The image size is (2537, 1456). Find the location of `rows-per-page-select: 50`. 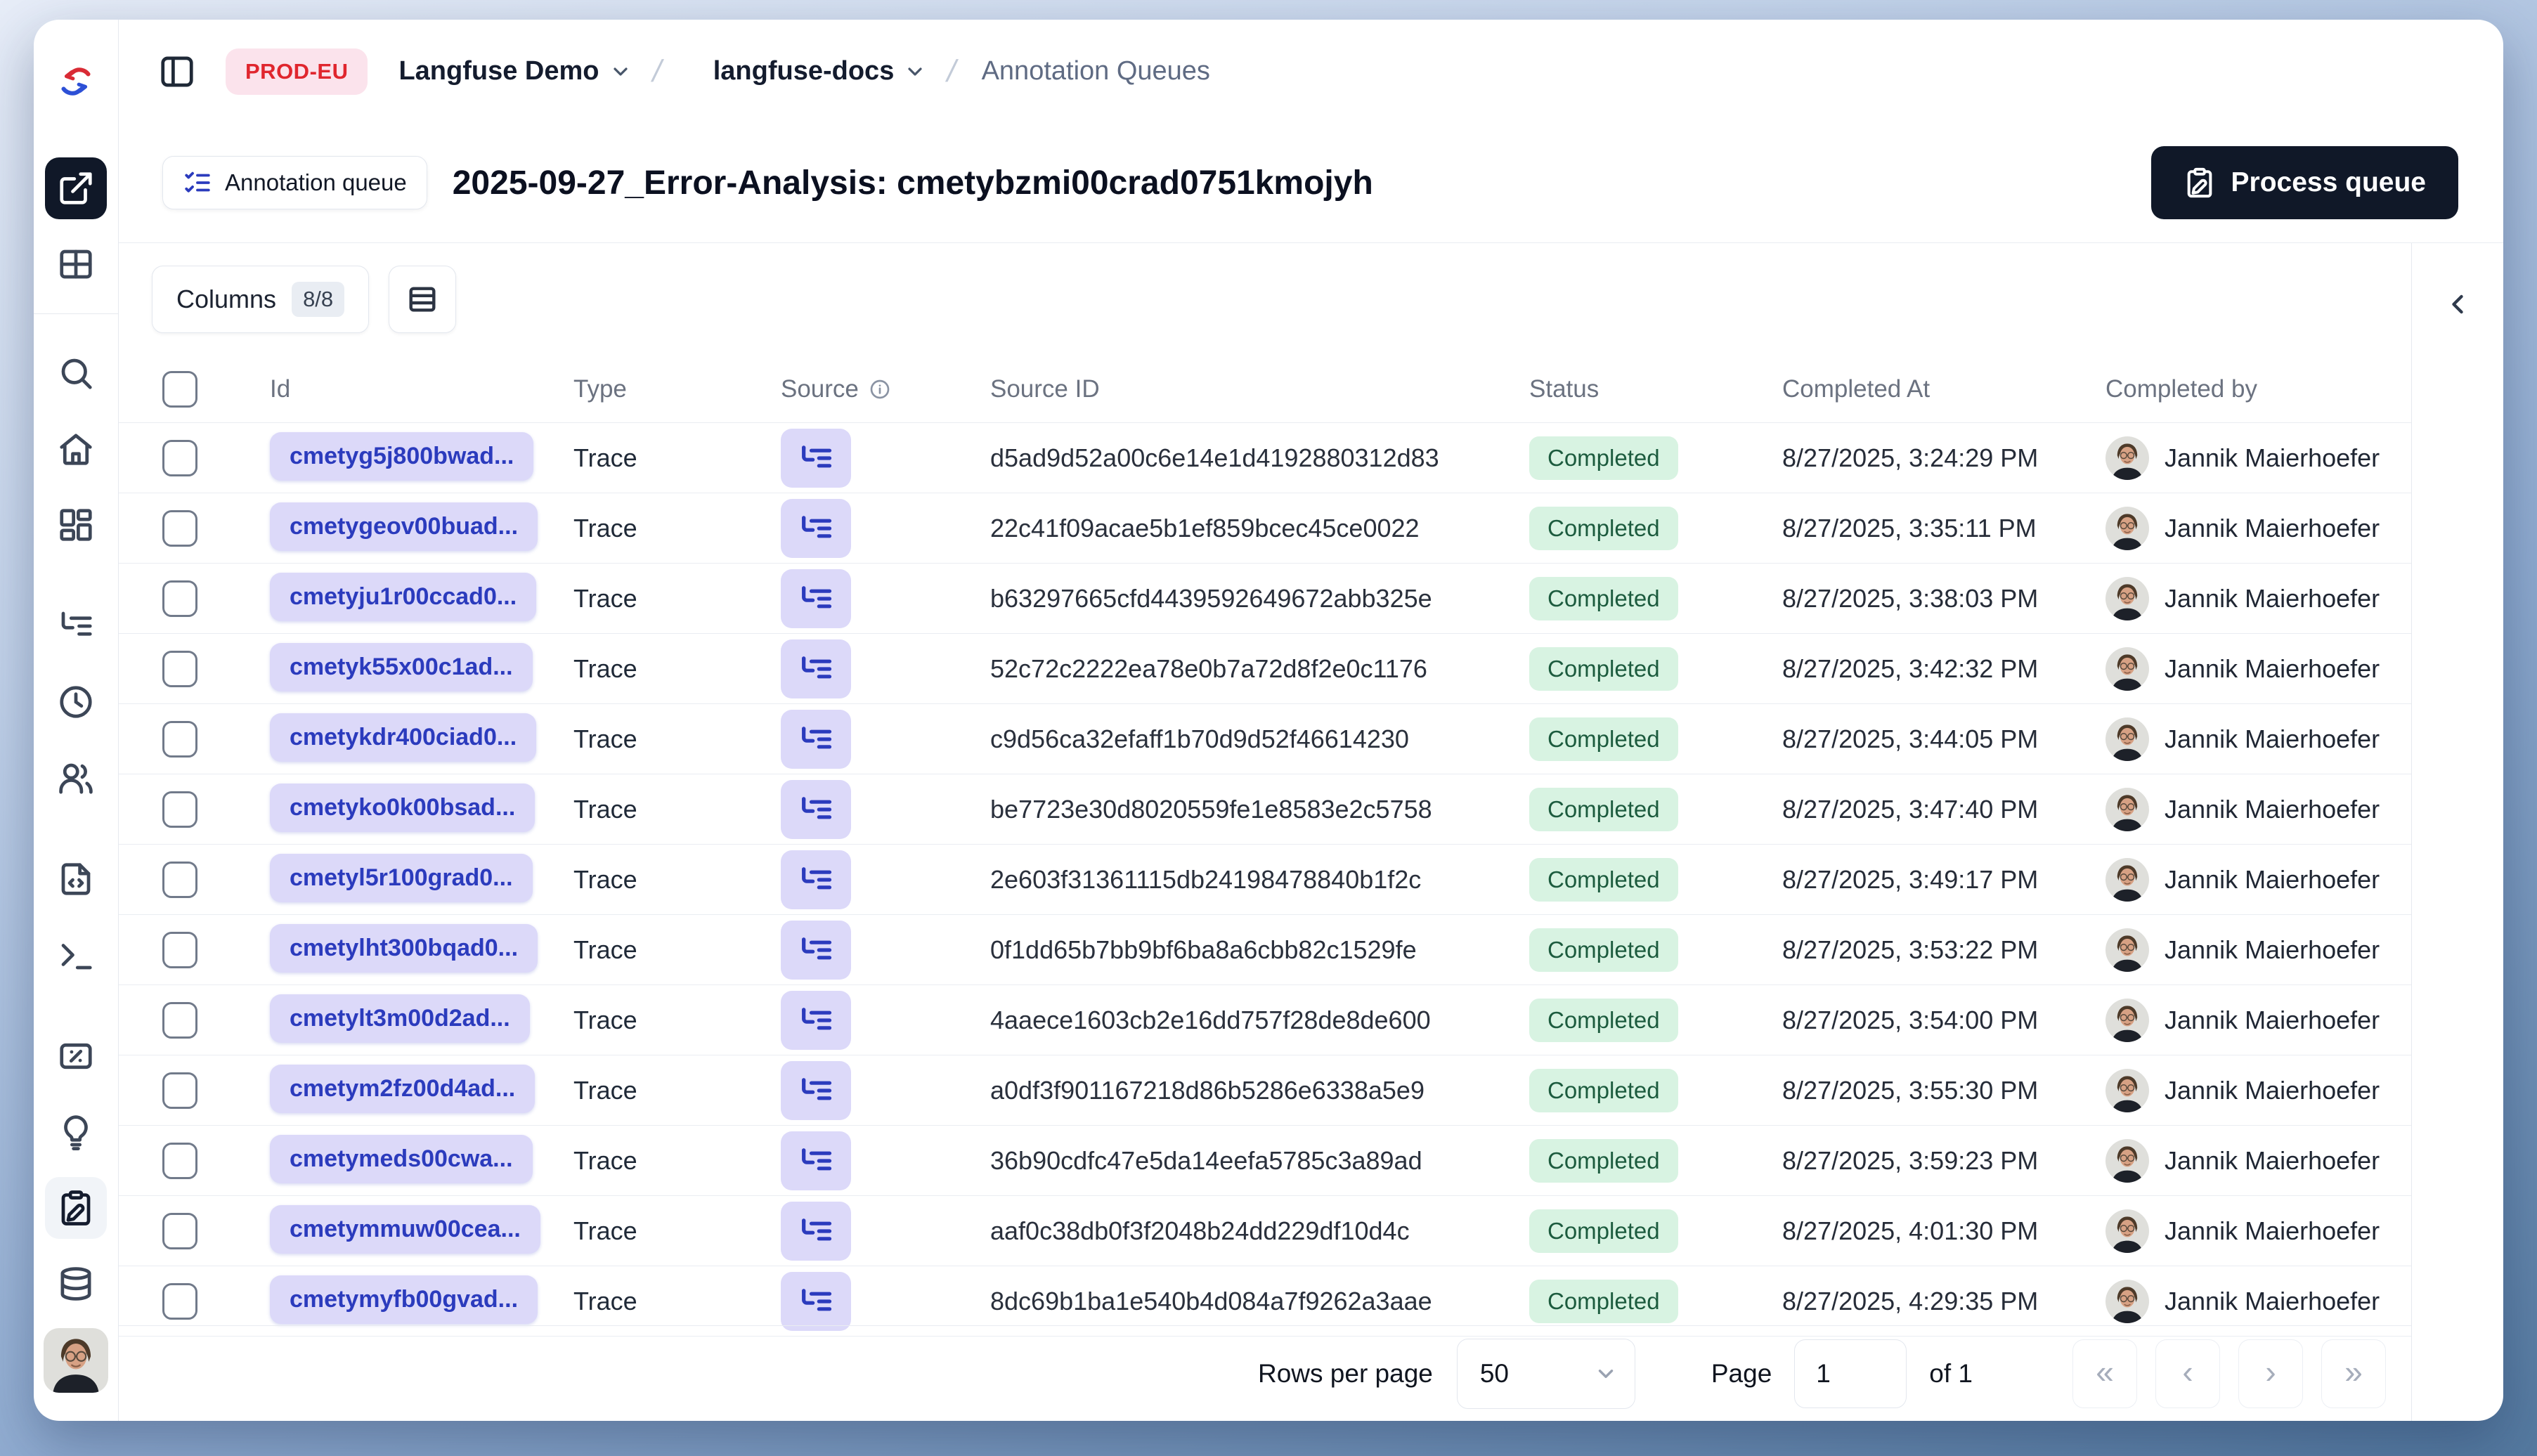

rows-per-page-select: 50 is located at coordinates (1546, 1373).